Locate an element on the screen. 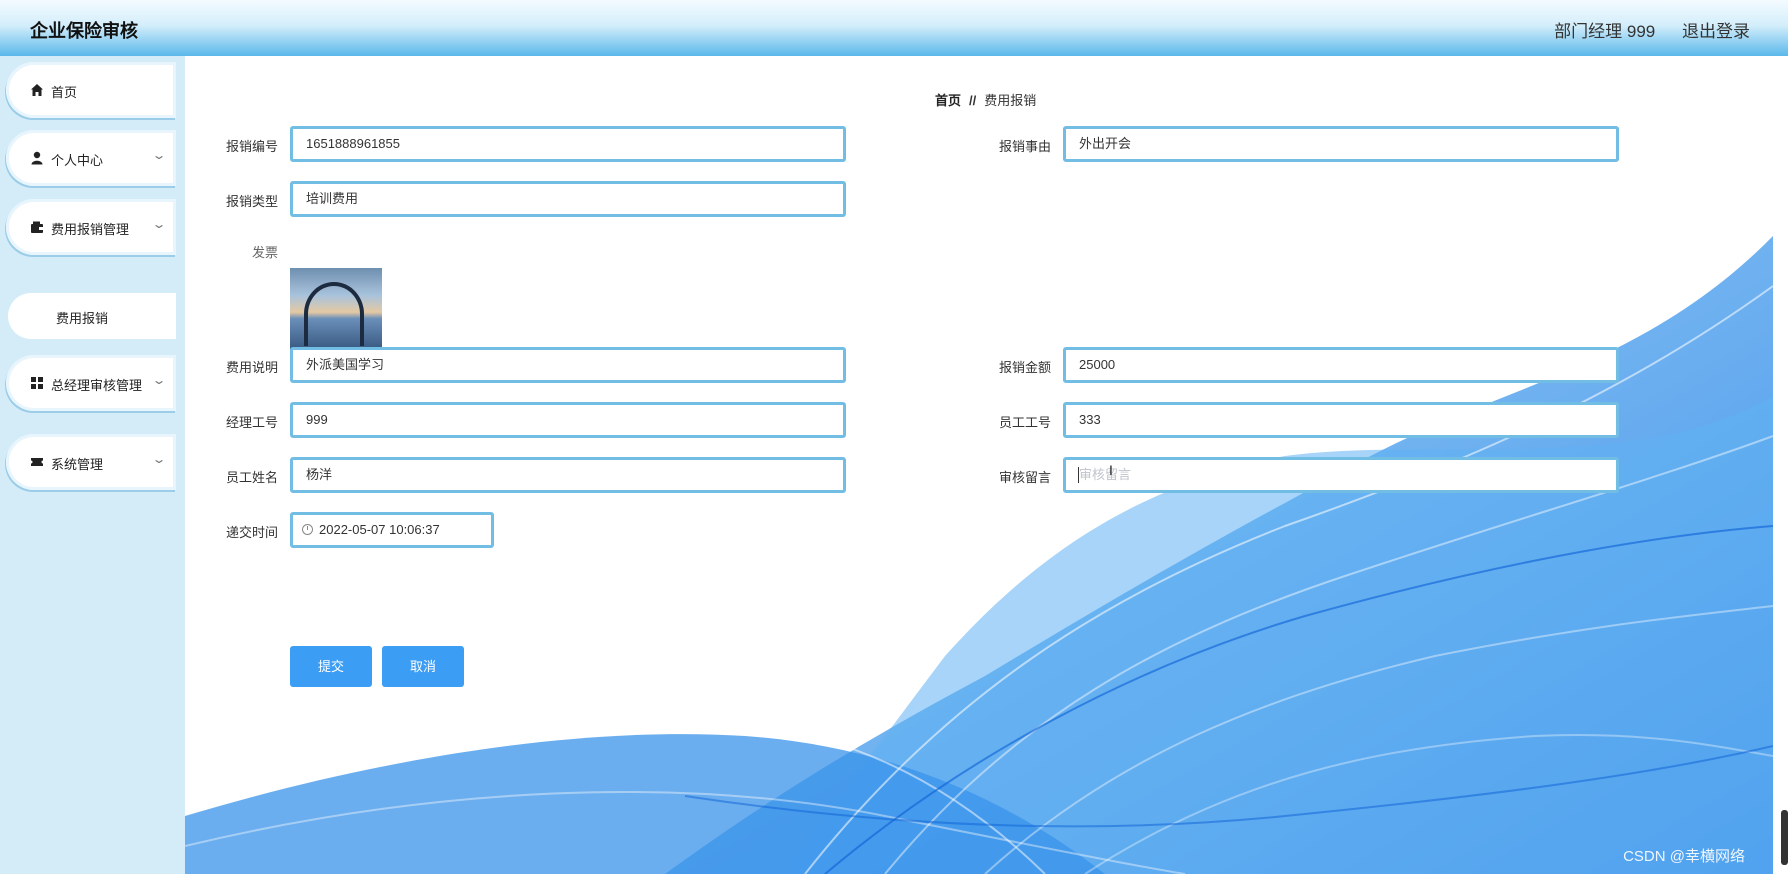 This screenshot has height=874, width=1788. ticket-icon is located at coordinates (37, 462).